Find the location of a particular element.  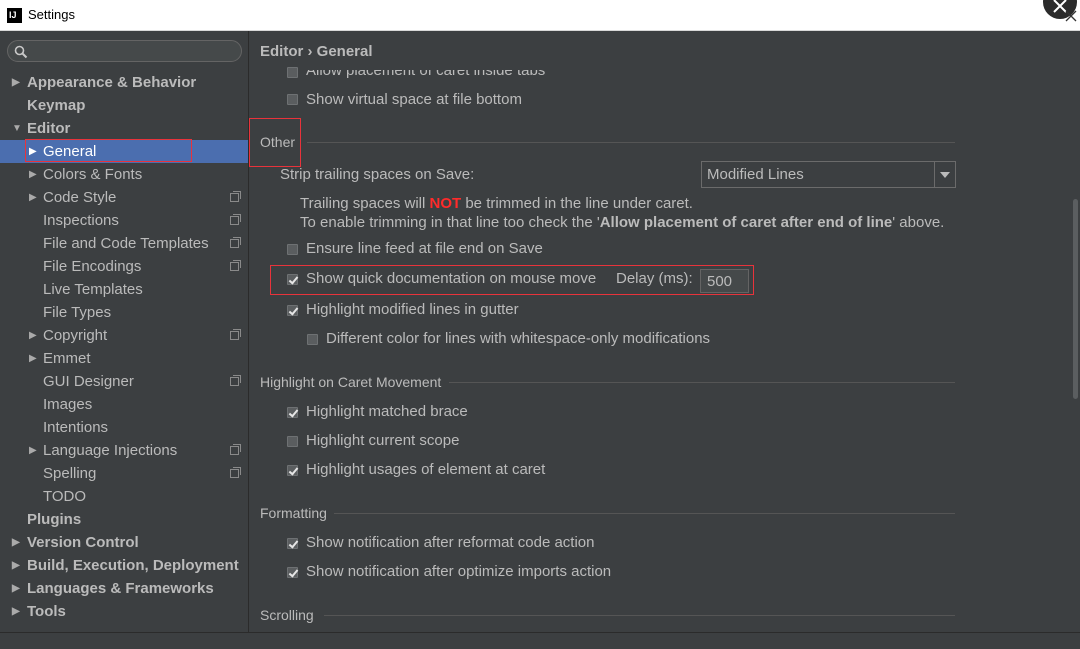

sidebar-item-gui-designer: GUI Designer is located at coordinates (124, 381).